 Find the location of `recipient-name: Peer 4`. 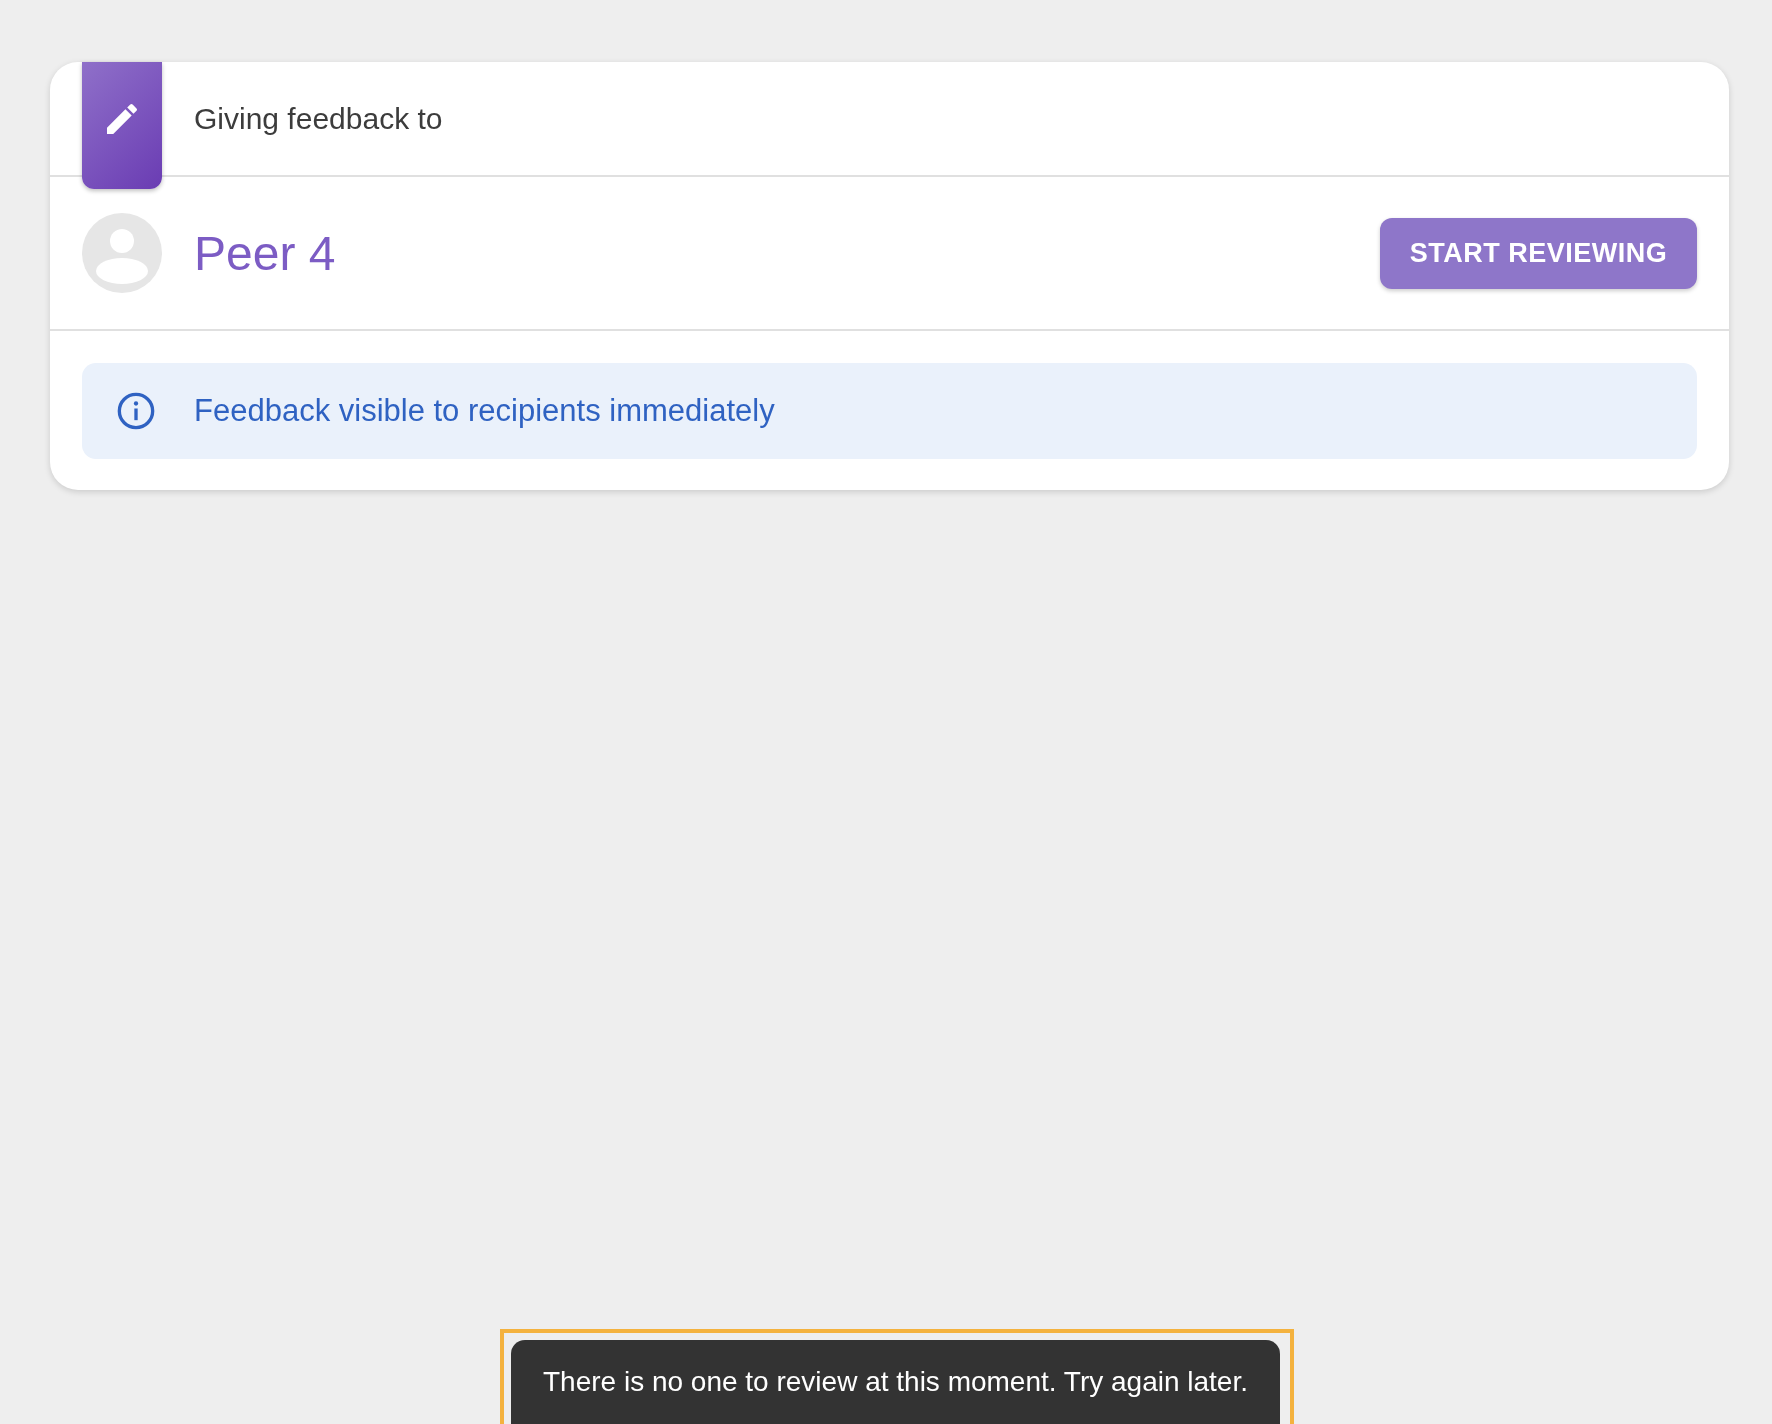

recipient-name: Peer 4 is located at coordinates (265, 253).